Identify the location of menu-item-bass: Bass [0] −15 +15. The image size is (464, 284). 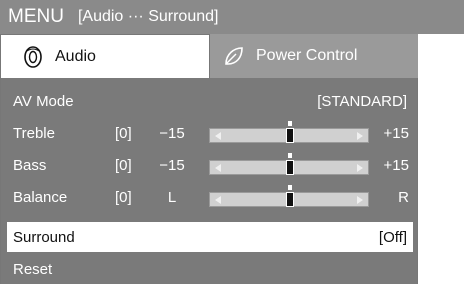
(210, 165).